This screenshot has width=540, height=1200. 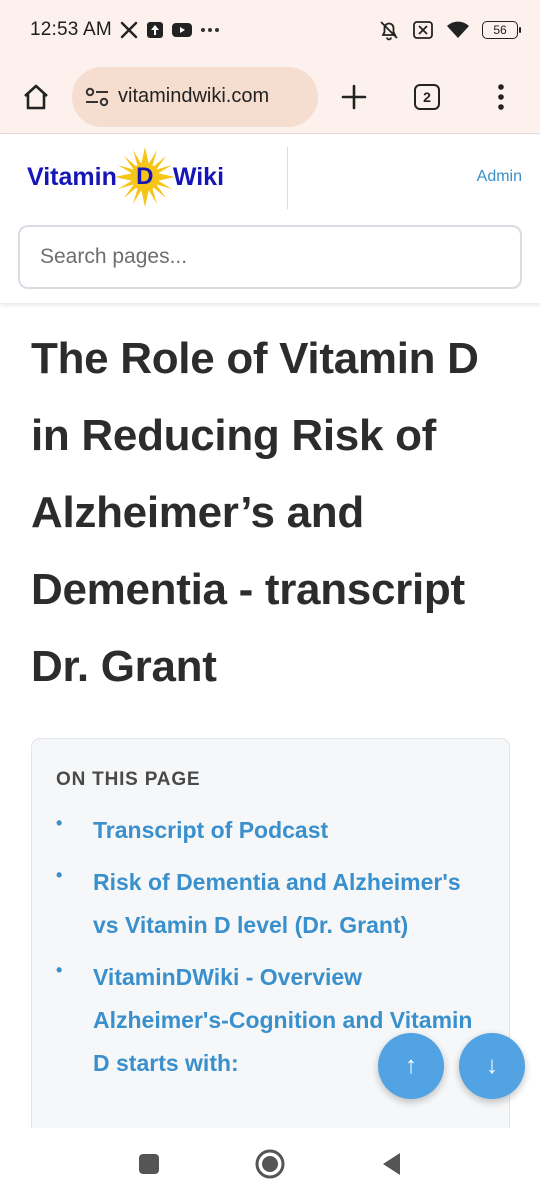 I want to click on site-logo: Vitamin D Wiki, so click(x=125, y=177).